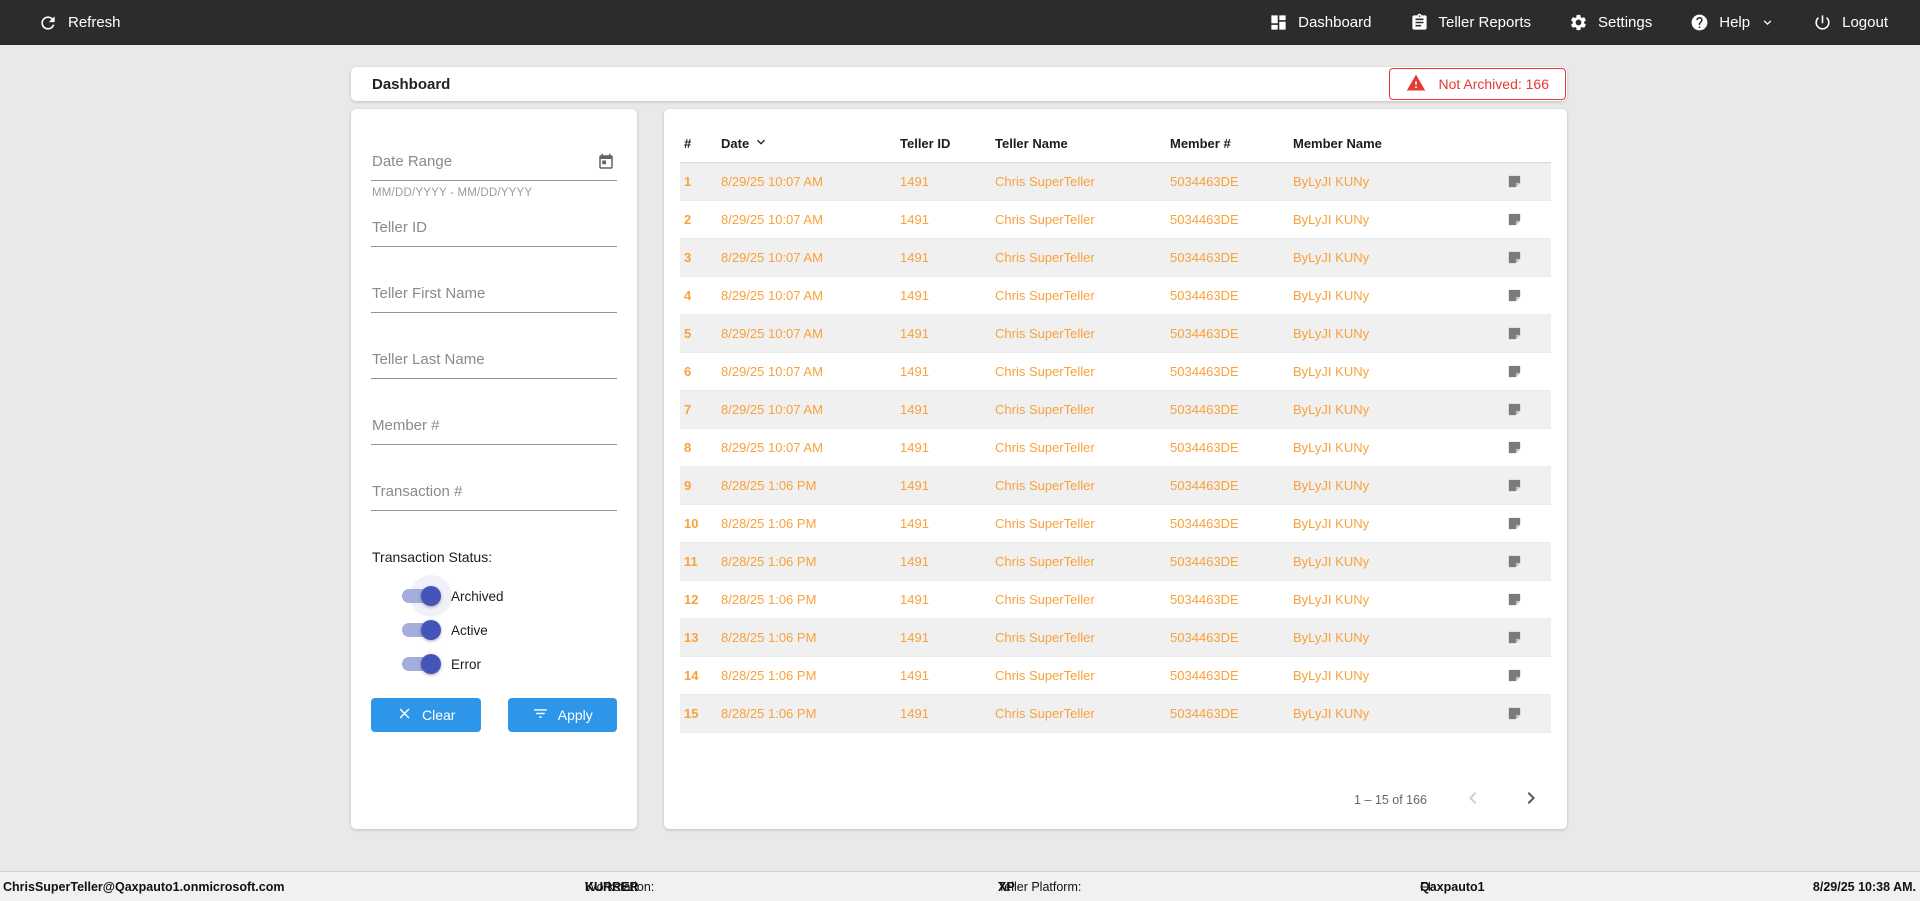 The width and height of the screenshot is (1920, 901). Describe the element at coordinates (494, 431) in the screenshot. I see `member-number-input` at that location.